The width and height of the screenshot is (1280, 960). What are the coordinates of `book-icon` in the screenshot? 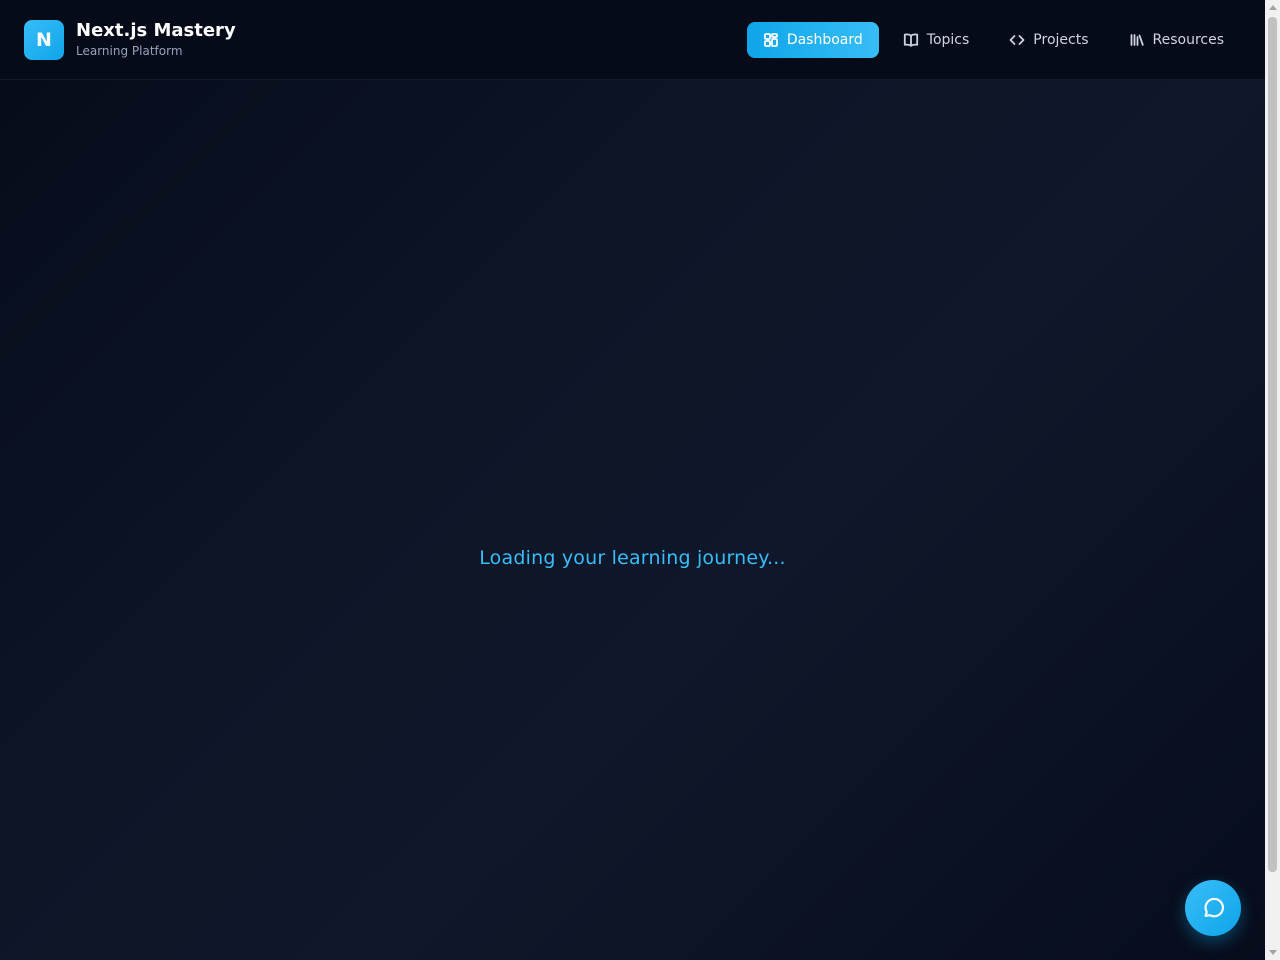 It's located at (910, 40).